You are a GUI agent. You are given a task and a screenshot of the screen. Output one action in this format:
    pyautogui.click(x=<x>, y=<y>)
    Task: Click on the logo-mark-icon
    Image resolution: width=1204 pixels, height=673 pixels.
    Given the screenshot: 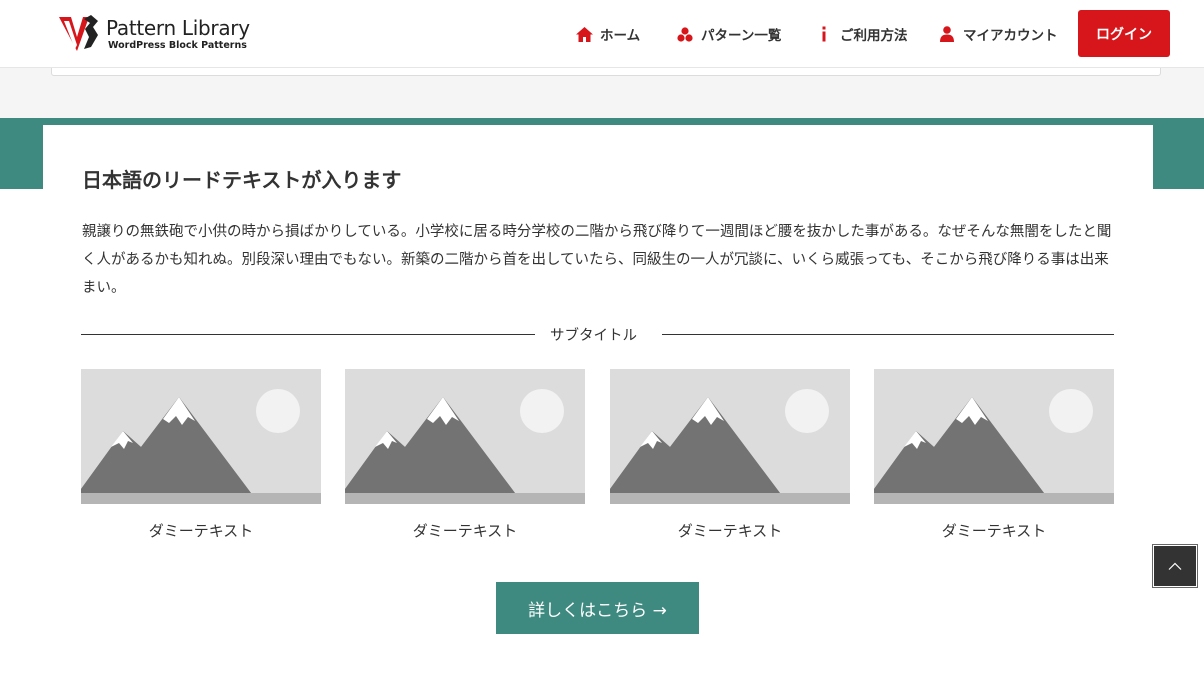 What is the action you would take?
    pyautogui.click(x=78, y=33)
    